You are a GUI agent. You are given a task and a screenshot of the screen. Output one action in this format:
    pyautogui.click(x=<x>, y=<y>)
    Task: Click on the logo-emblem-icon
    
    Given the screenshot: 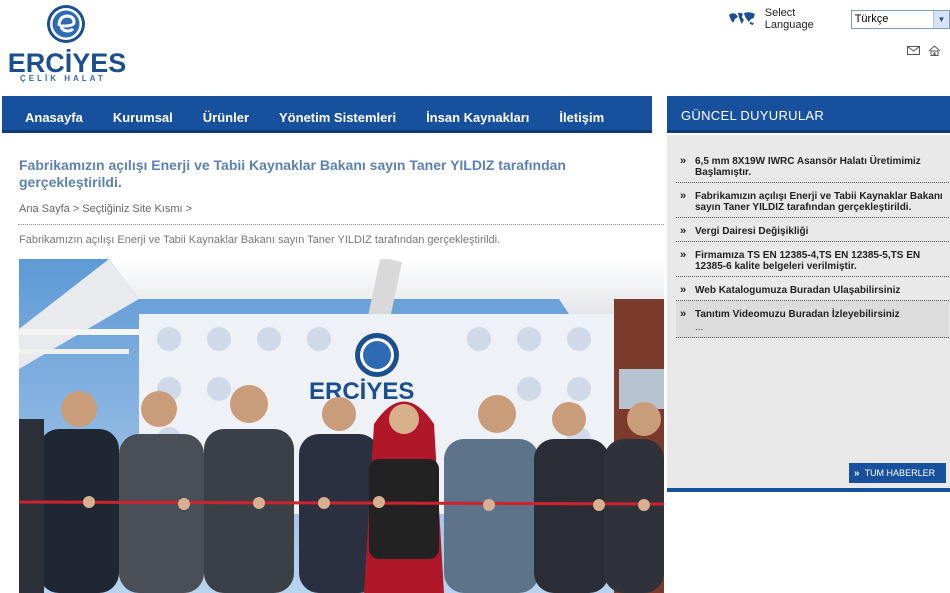 What is the action you would take?
    pyautogui.click(x=66, y=24)
    